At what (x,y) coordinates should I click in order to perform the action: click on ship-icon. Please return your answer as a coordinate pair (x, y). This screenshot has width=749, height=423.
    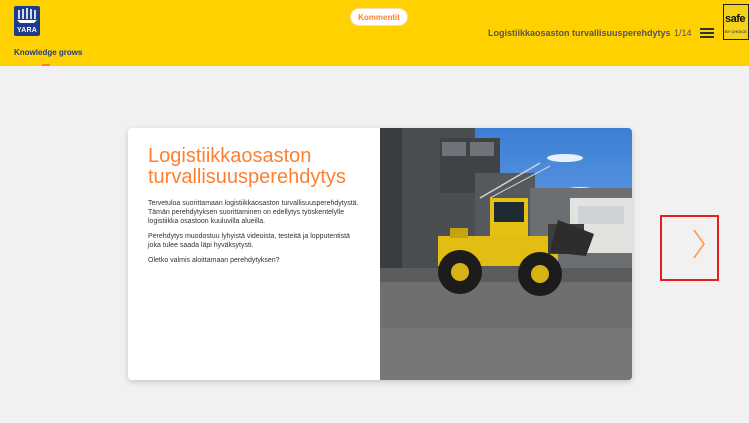
    Looking at the image, I should click on (27, 15).